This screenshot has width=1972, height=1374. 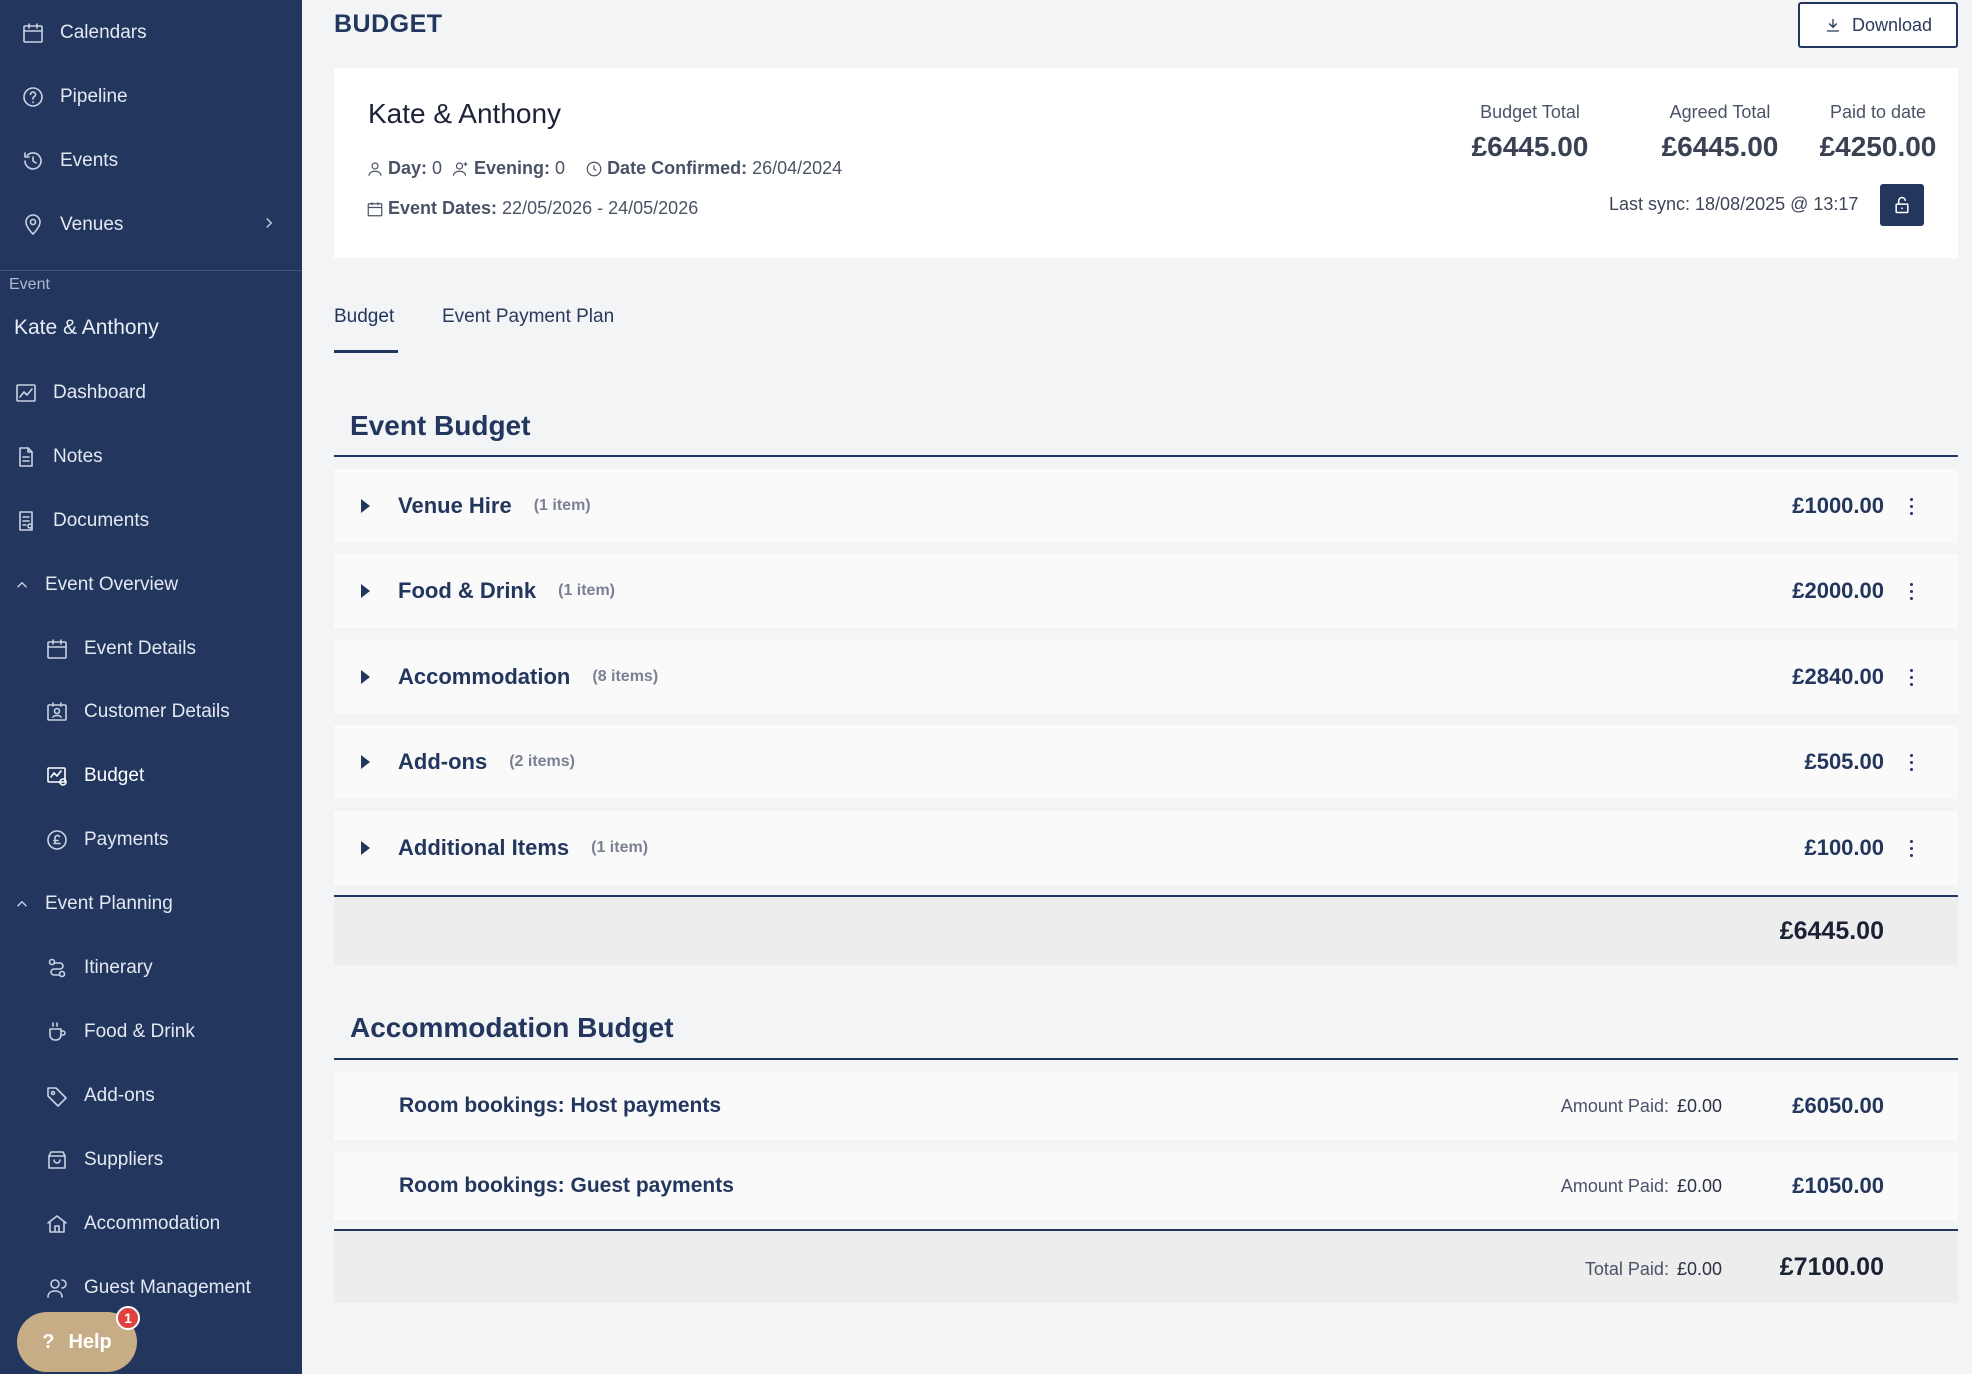 What do you see at coordinates (167, 1287) in the screenshot?
I see `sidebar-item-label: Guest Management` at bounding box center [167, 1287].